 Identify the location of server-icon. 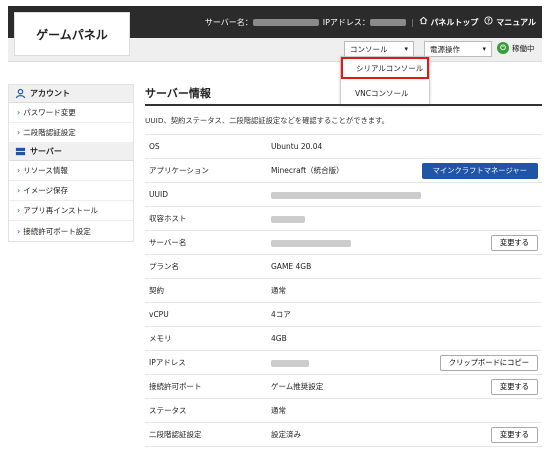
(20, 151).